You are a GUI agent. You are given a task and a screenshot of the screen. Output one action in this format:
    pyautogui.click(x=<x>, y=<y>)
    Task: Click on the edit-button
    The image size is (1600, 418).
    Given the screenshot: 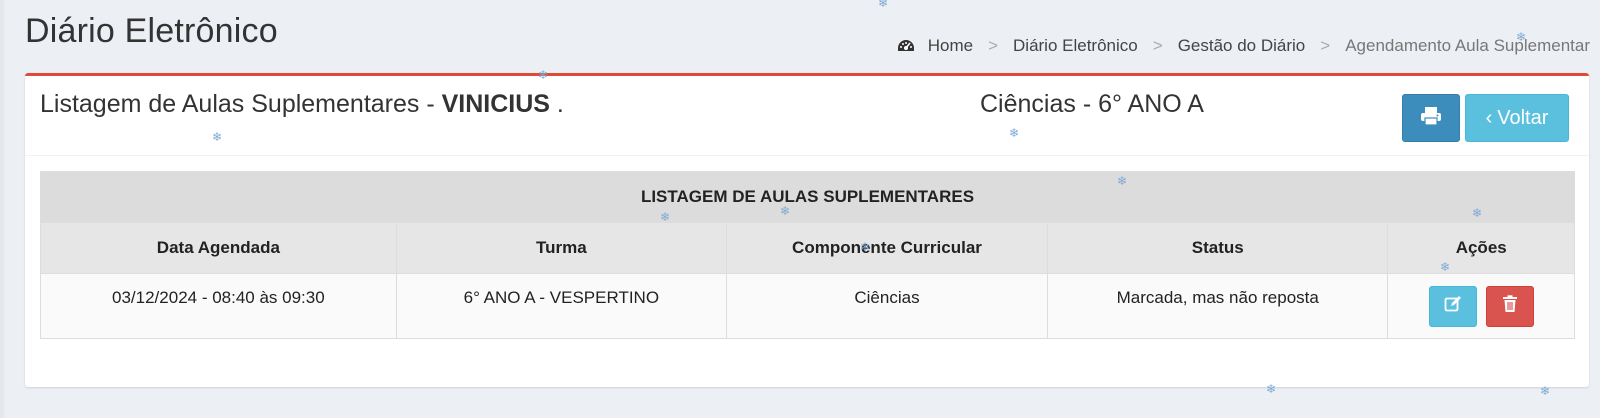 What is the action you would take?
    pyautogui.click(x=1452, y=306)
    